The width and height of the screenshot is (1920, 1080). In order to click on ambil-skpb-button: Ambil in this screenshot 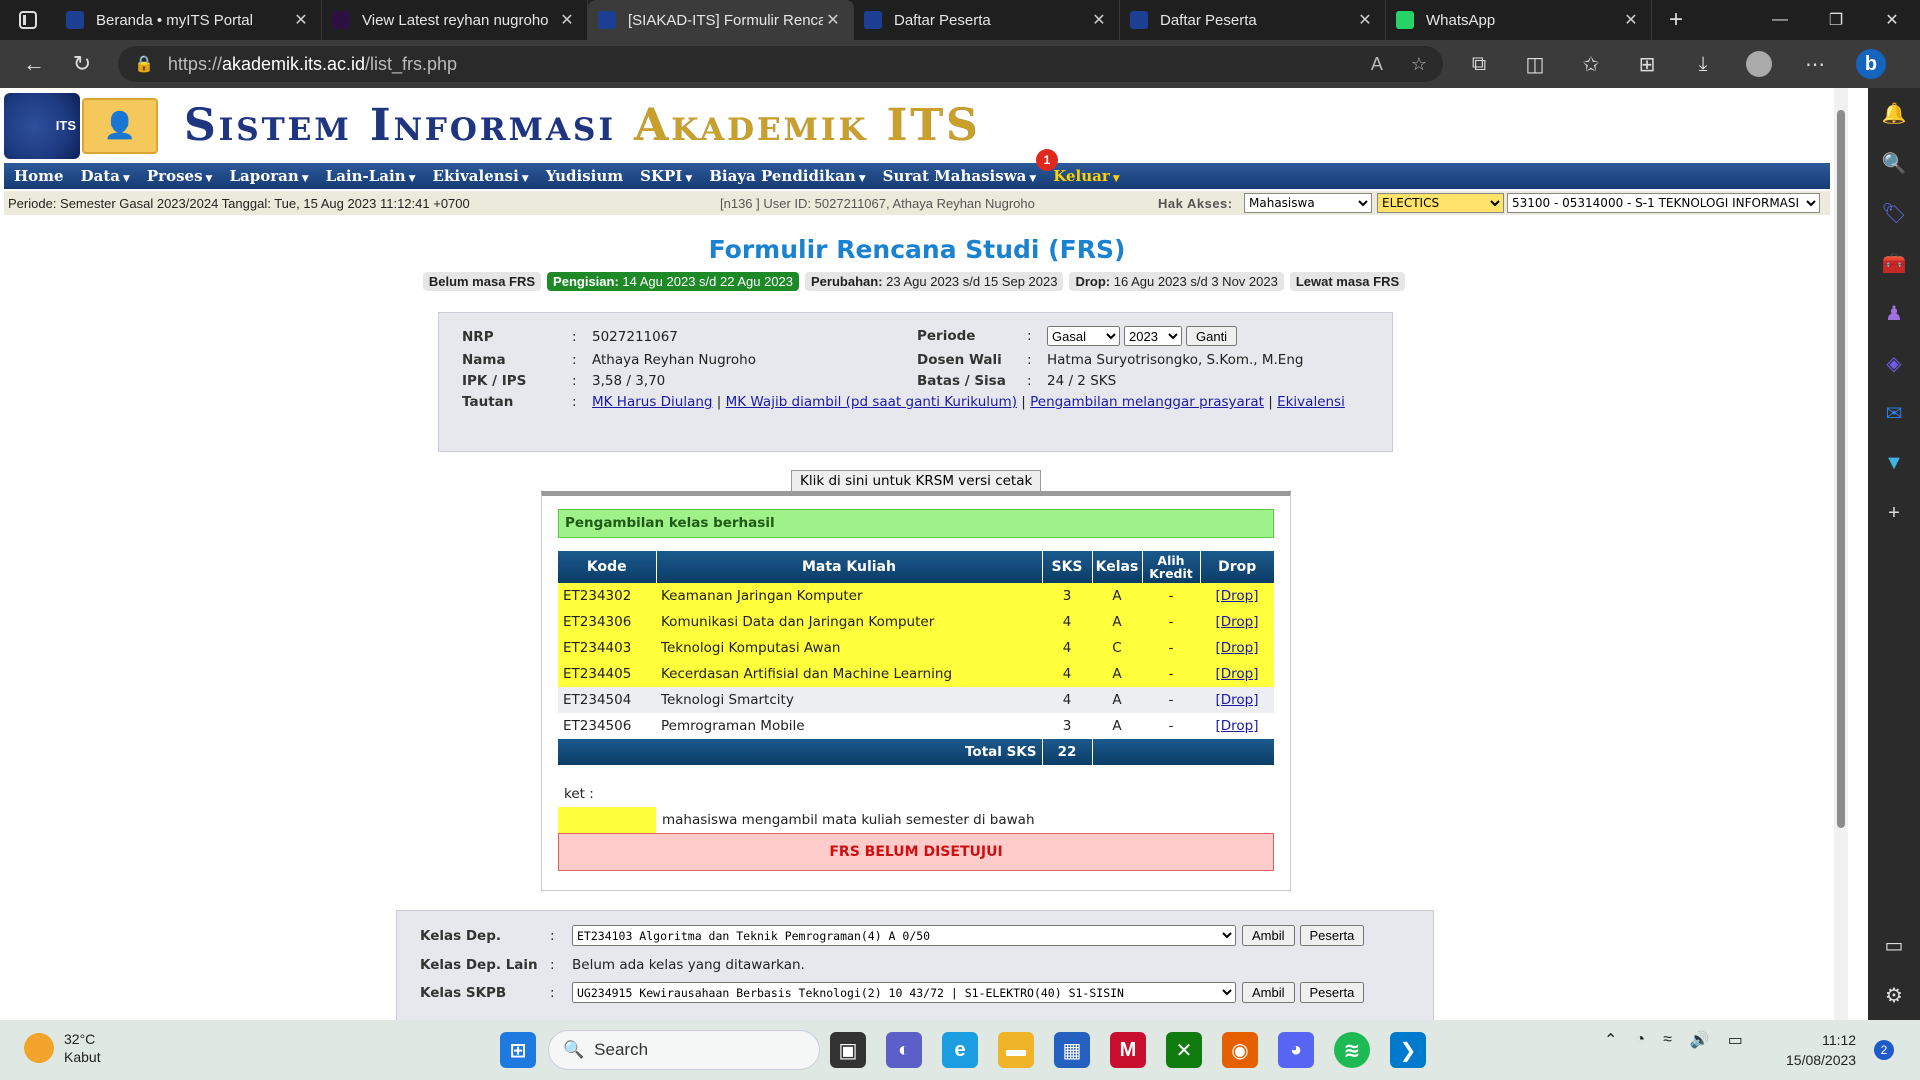, I will do `click(1268, 992)`.